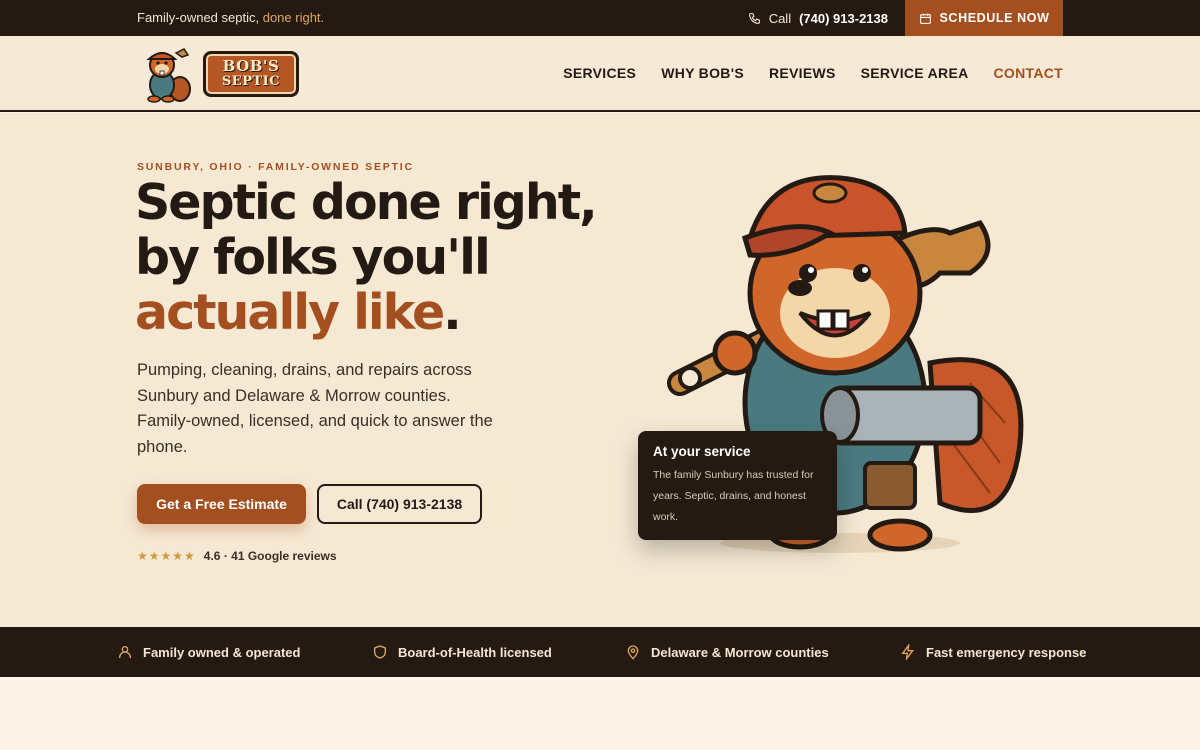  I want to click on feature-counties: Delaware & Morrow counties, so click(727, 652).